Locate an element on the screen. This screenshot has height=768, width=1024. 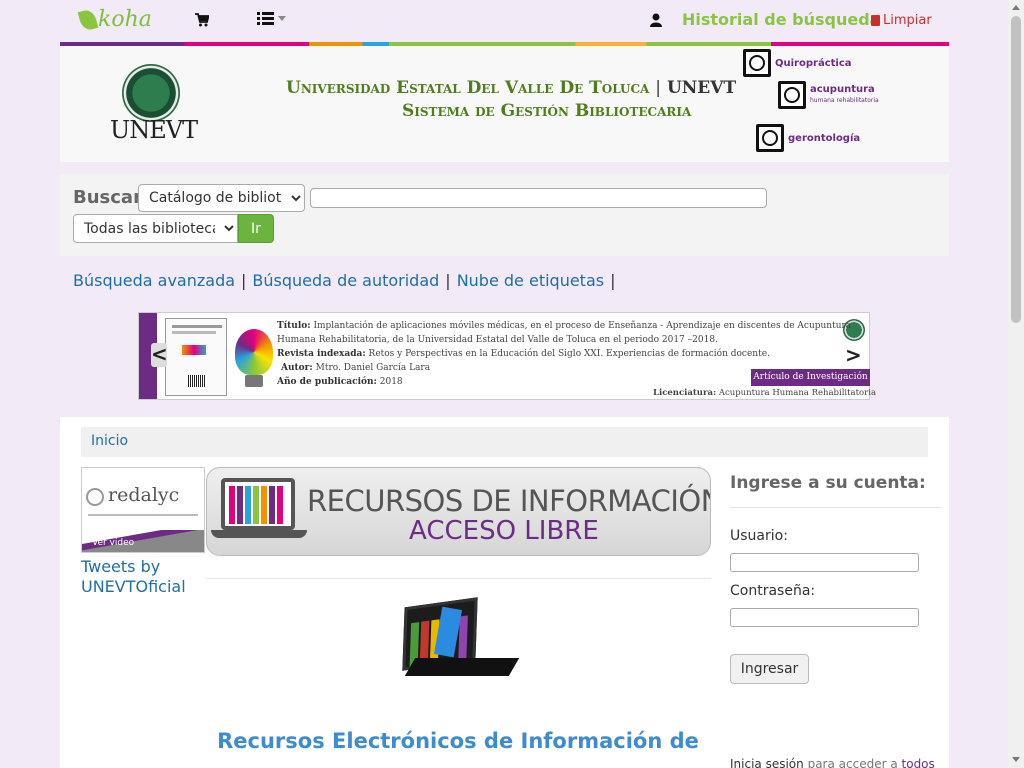
login-note-mid: para acceder a is located at coordinates (852, 762).